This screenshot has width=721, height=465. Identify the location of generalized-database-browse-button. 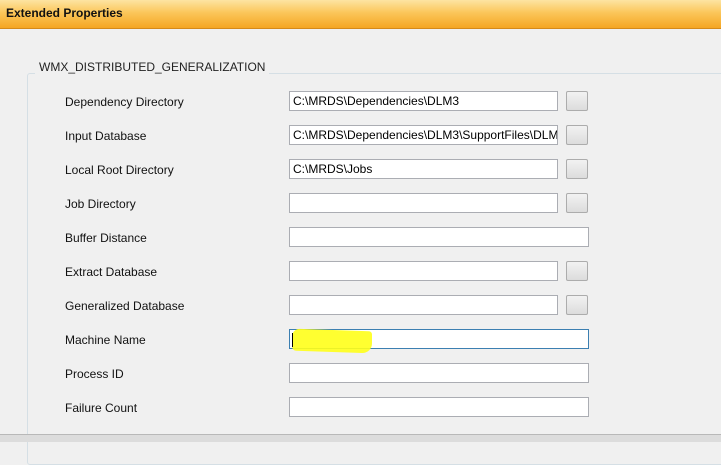
(577, 305).